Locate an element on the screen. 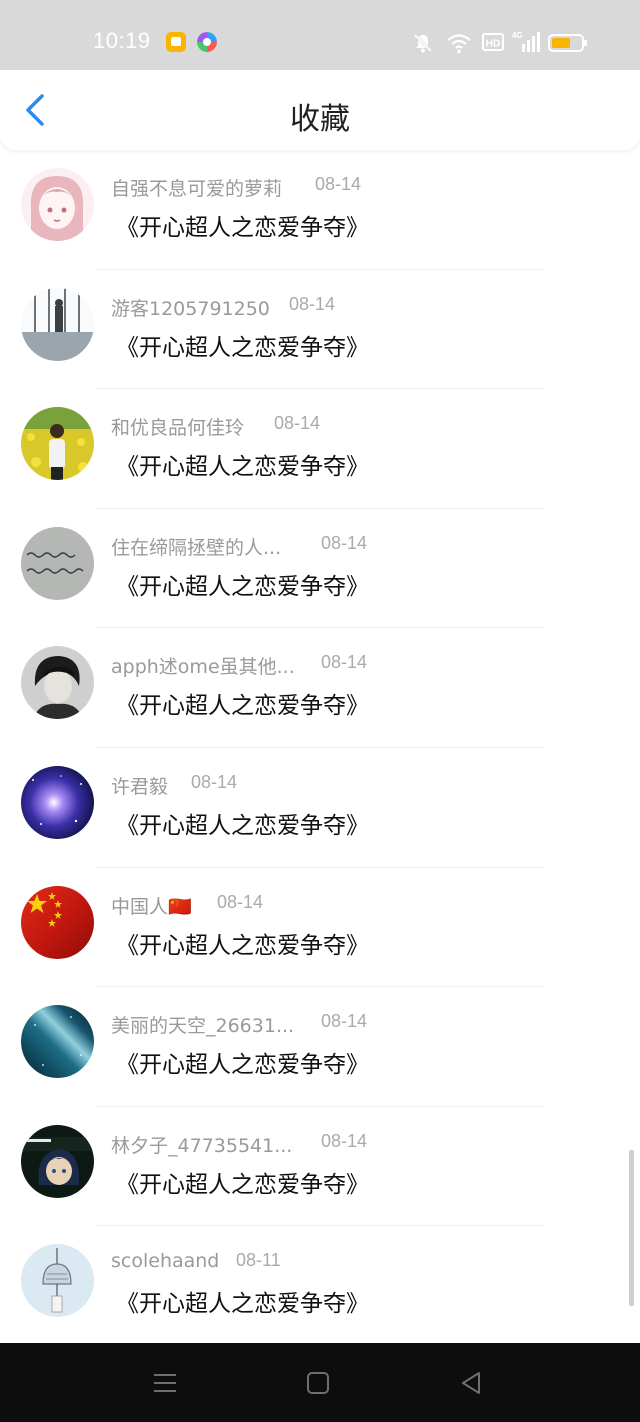 This screenshot has width=640, height=1422. list-item: 中国人🇨🇳 08-14 《开心超人之恋爱争夺》 is located at coordinates (320, 928).